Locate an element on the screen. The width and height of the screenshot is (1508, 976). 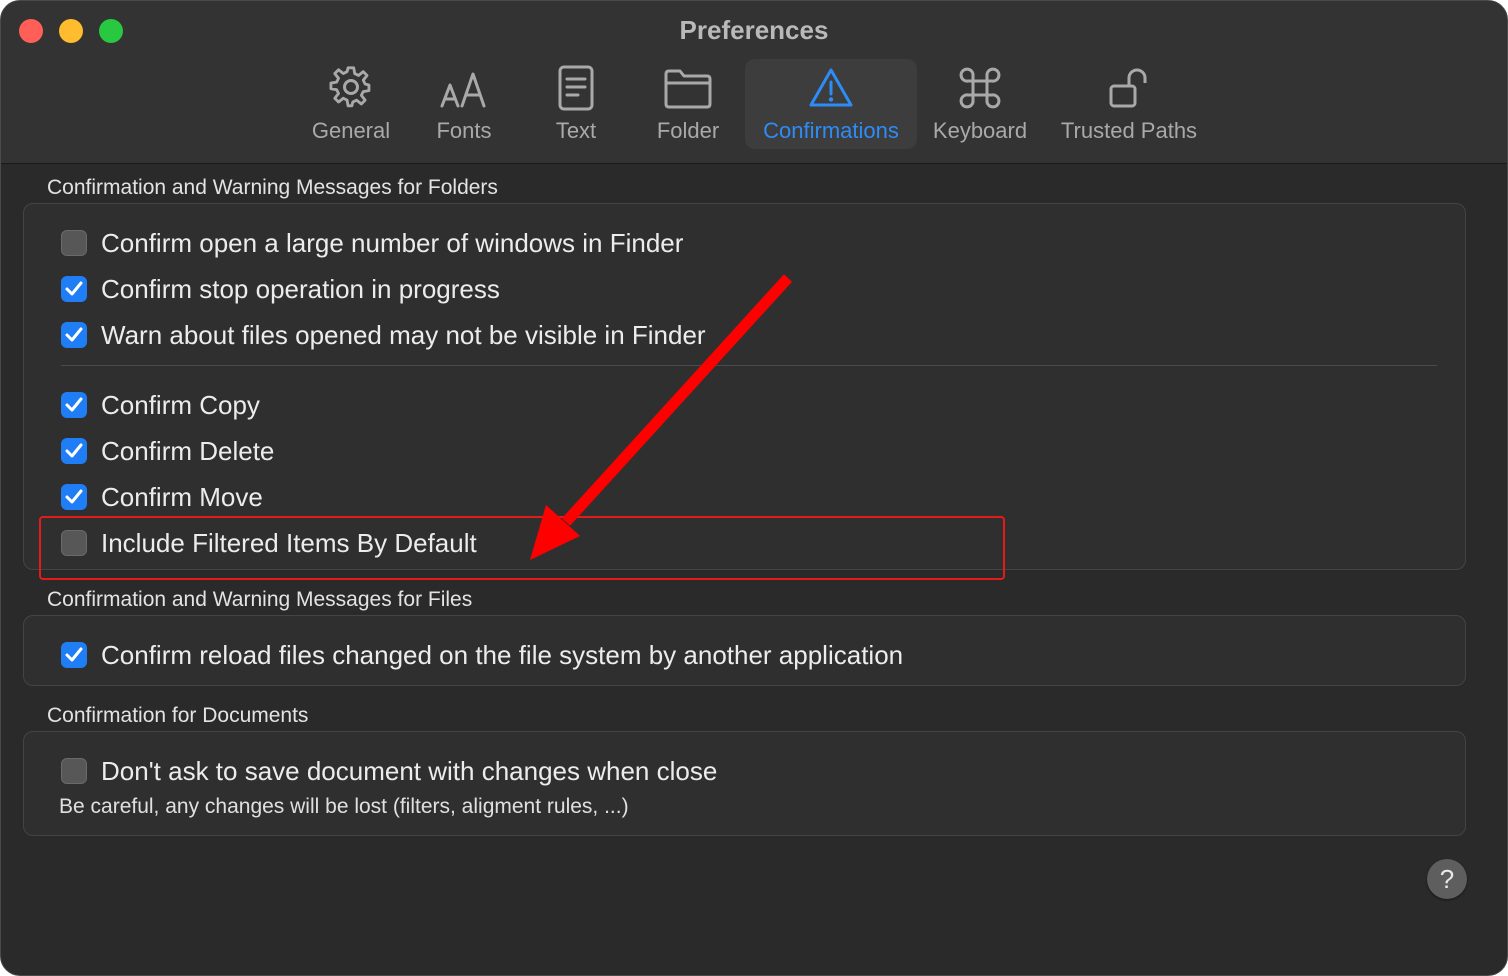
tab-text: Text is located at coordinates (576, 104).